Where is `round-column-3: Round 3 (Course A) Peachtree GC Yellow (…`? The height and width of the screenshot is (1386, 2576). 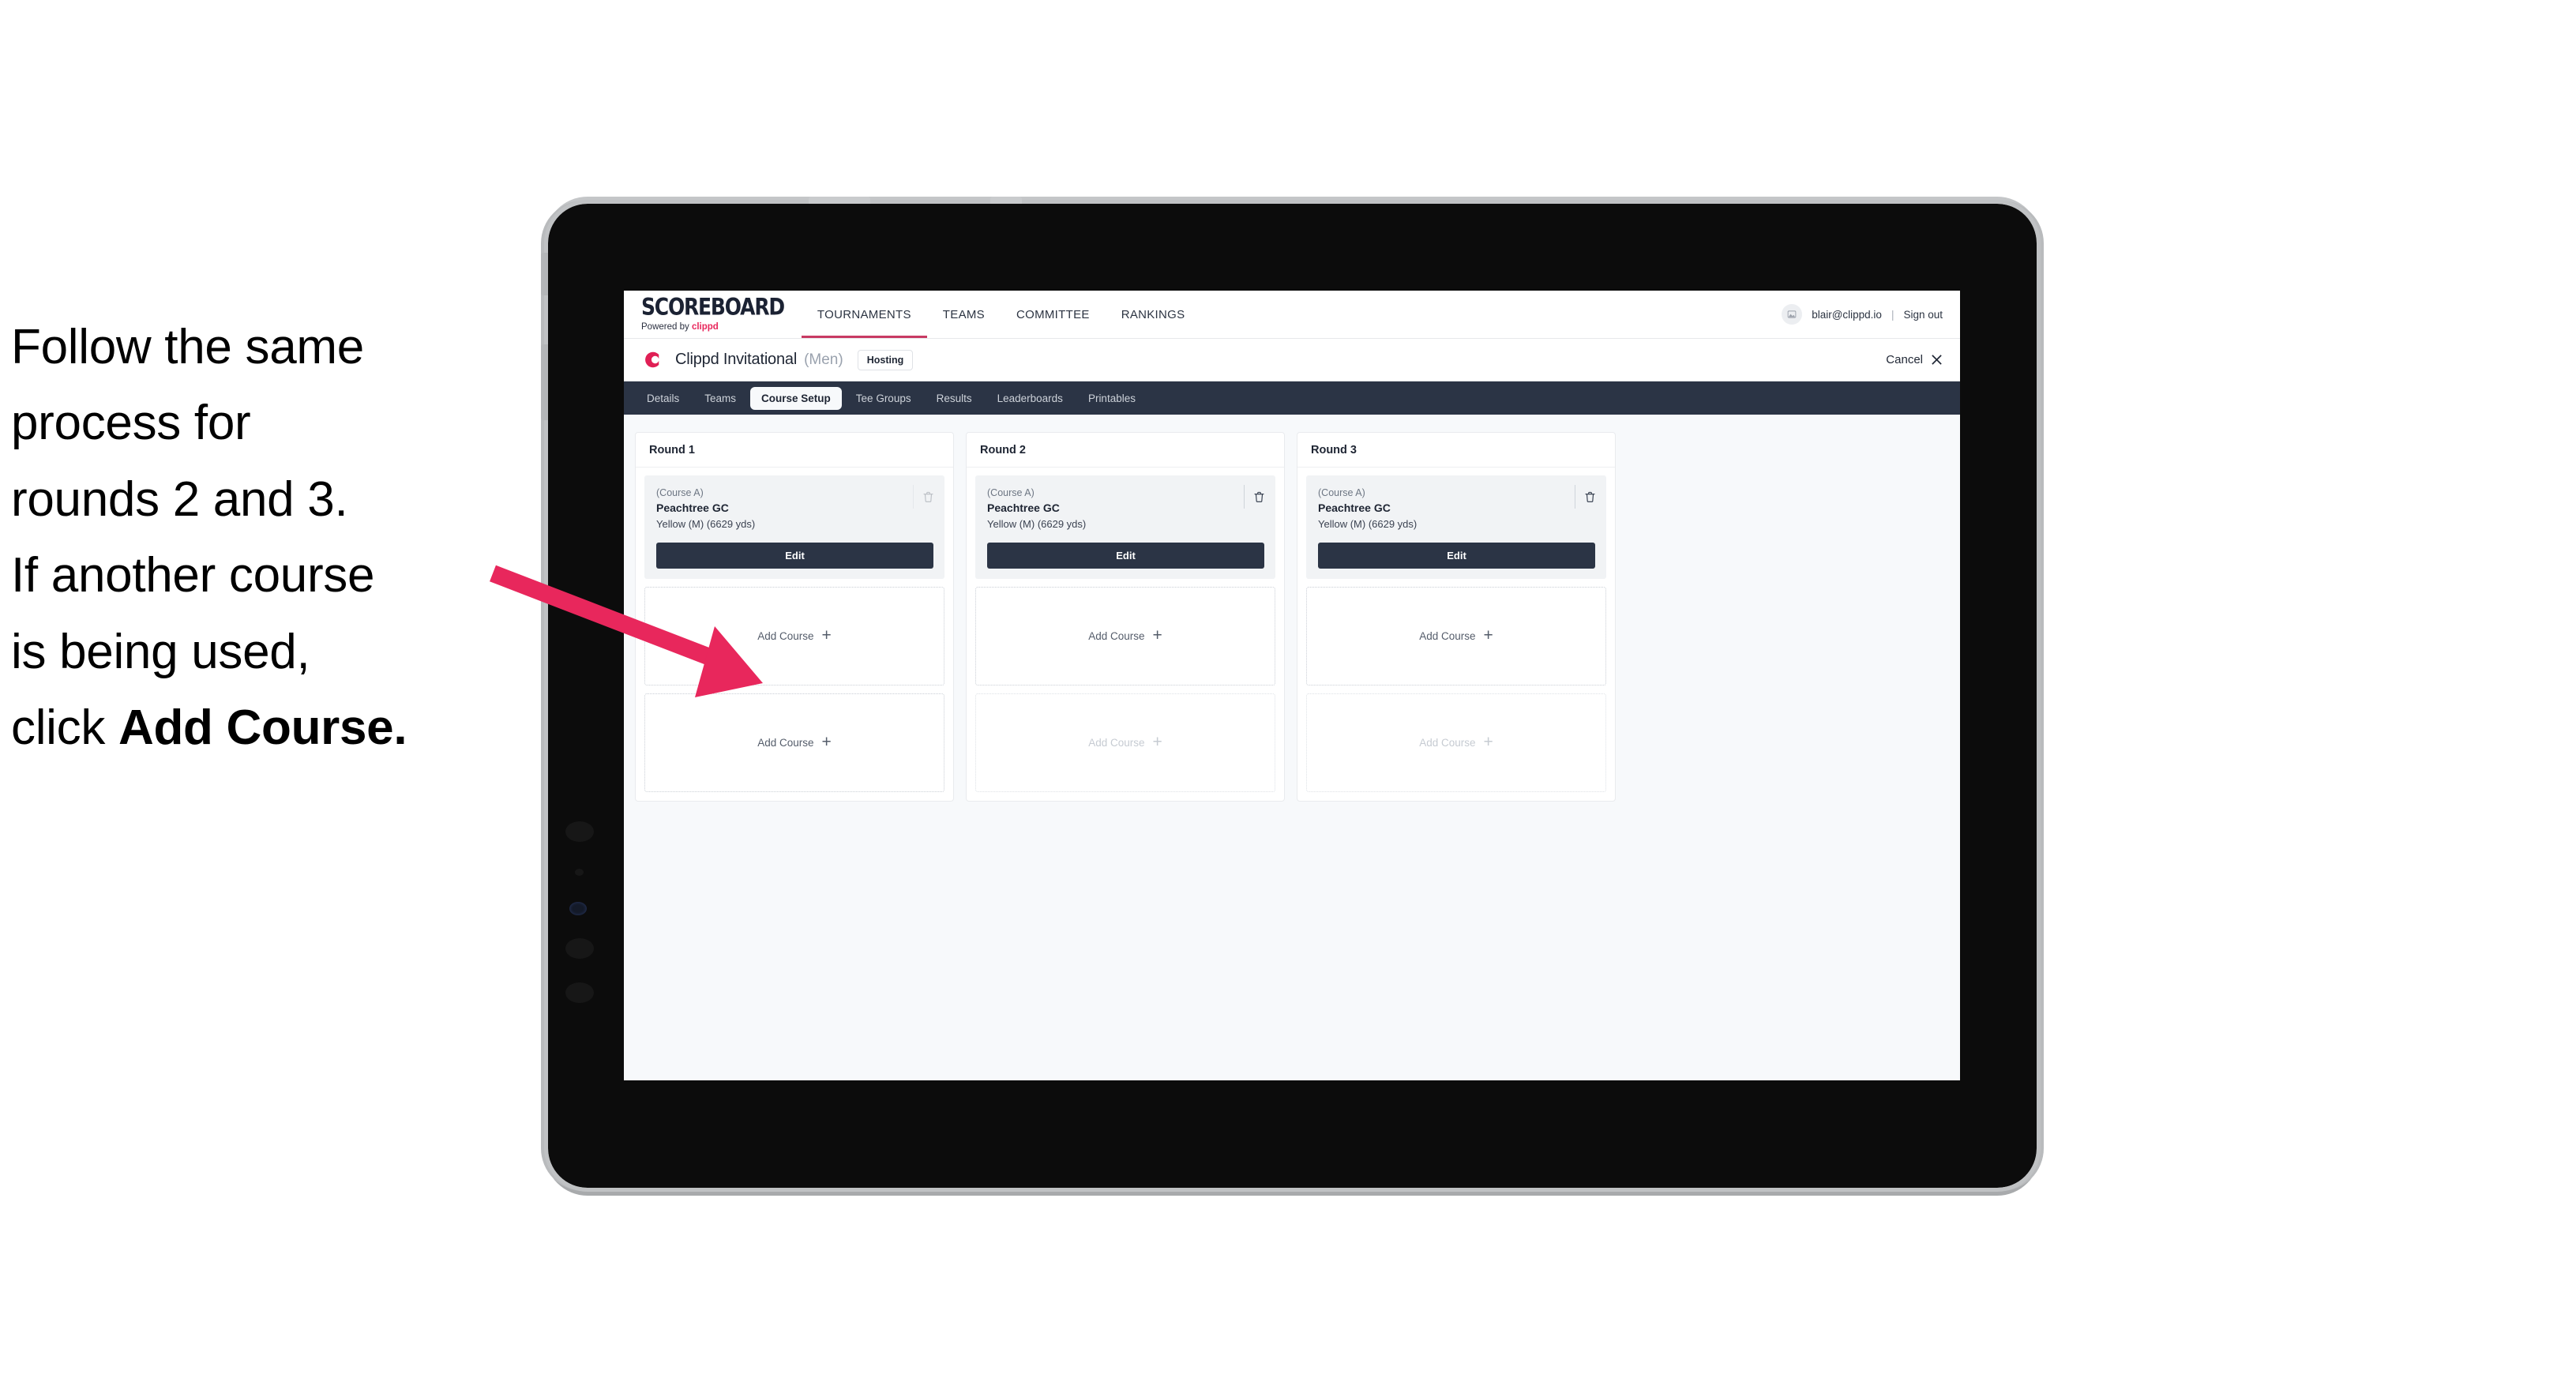
round-column-3: Round 3 (Course A) Peachtree GC Yellow (… is located at coordinates (1456, 617).